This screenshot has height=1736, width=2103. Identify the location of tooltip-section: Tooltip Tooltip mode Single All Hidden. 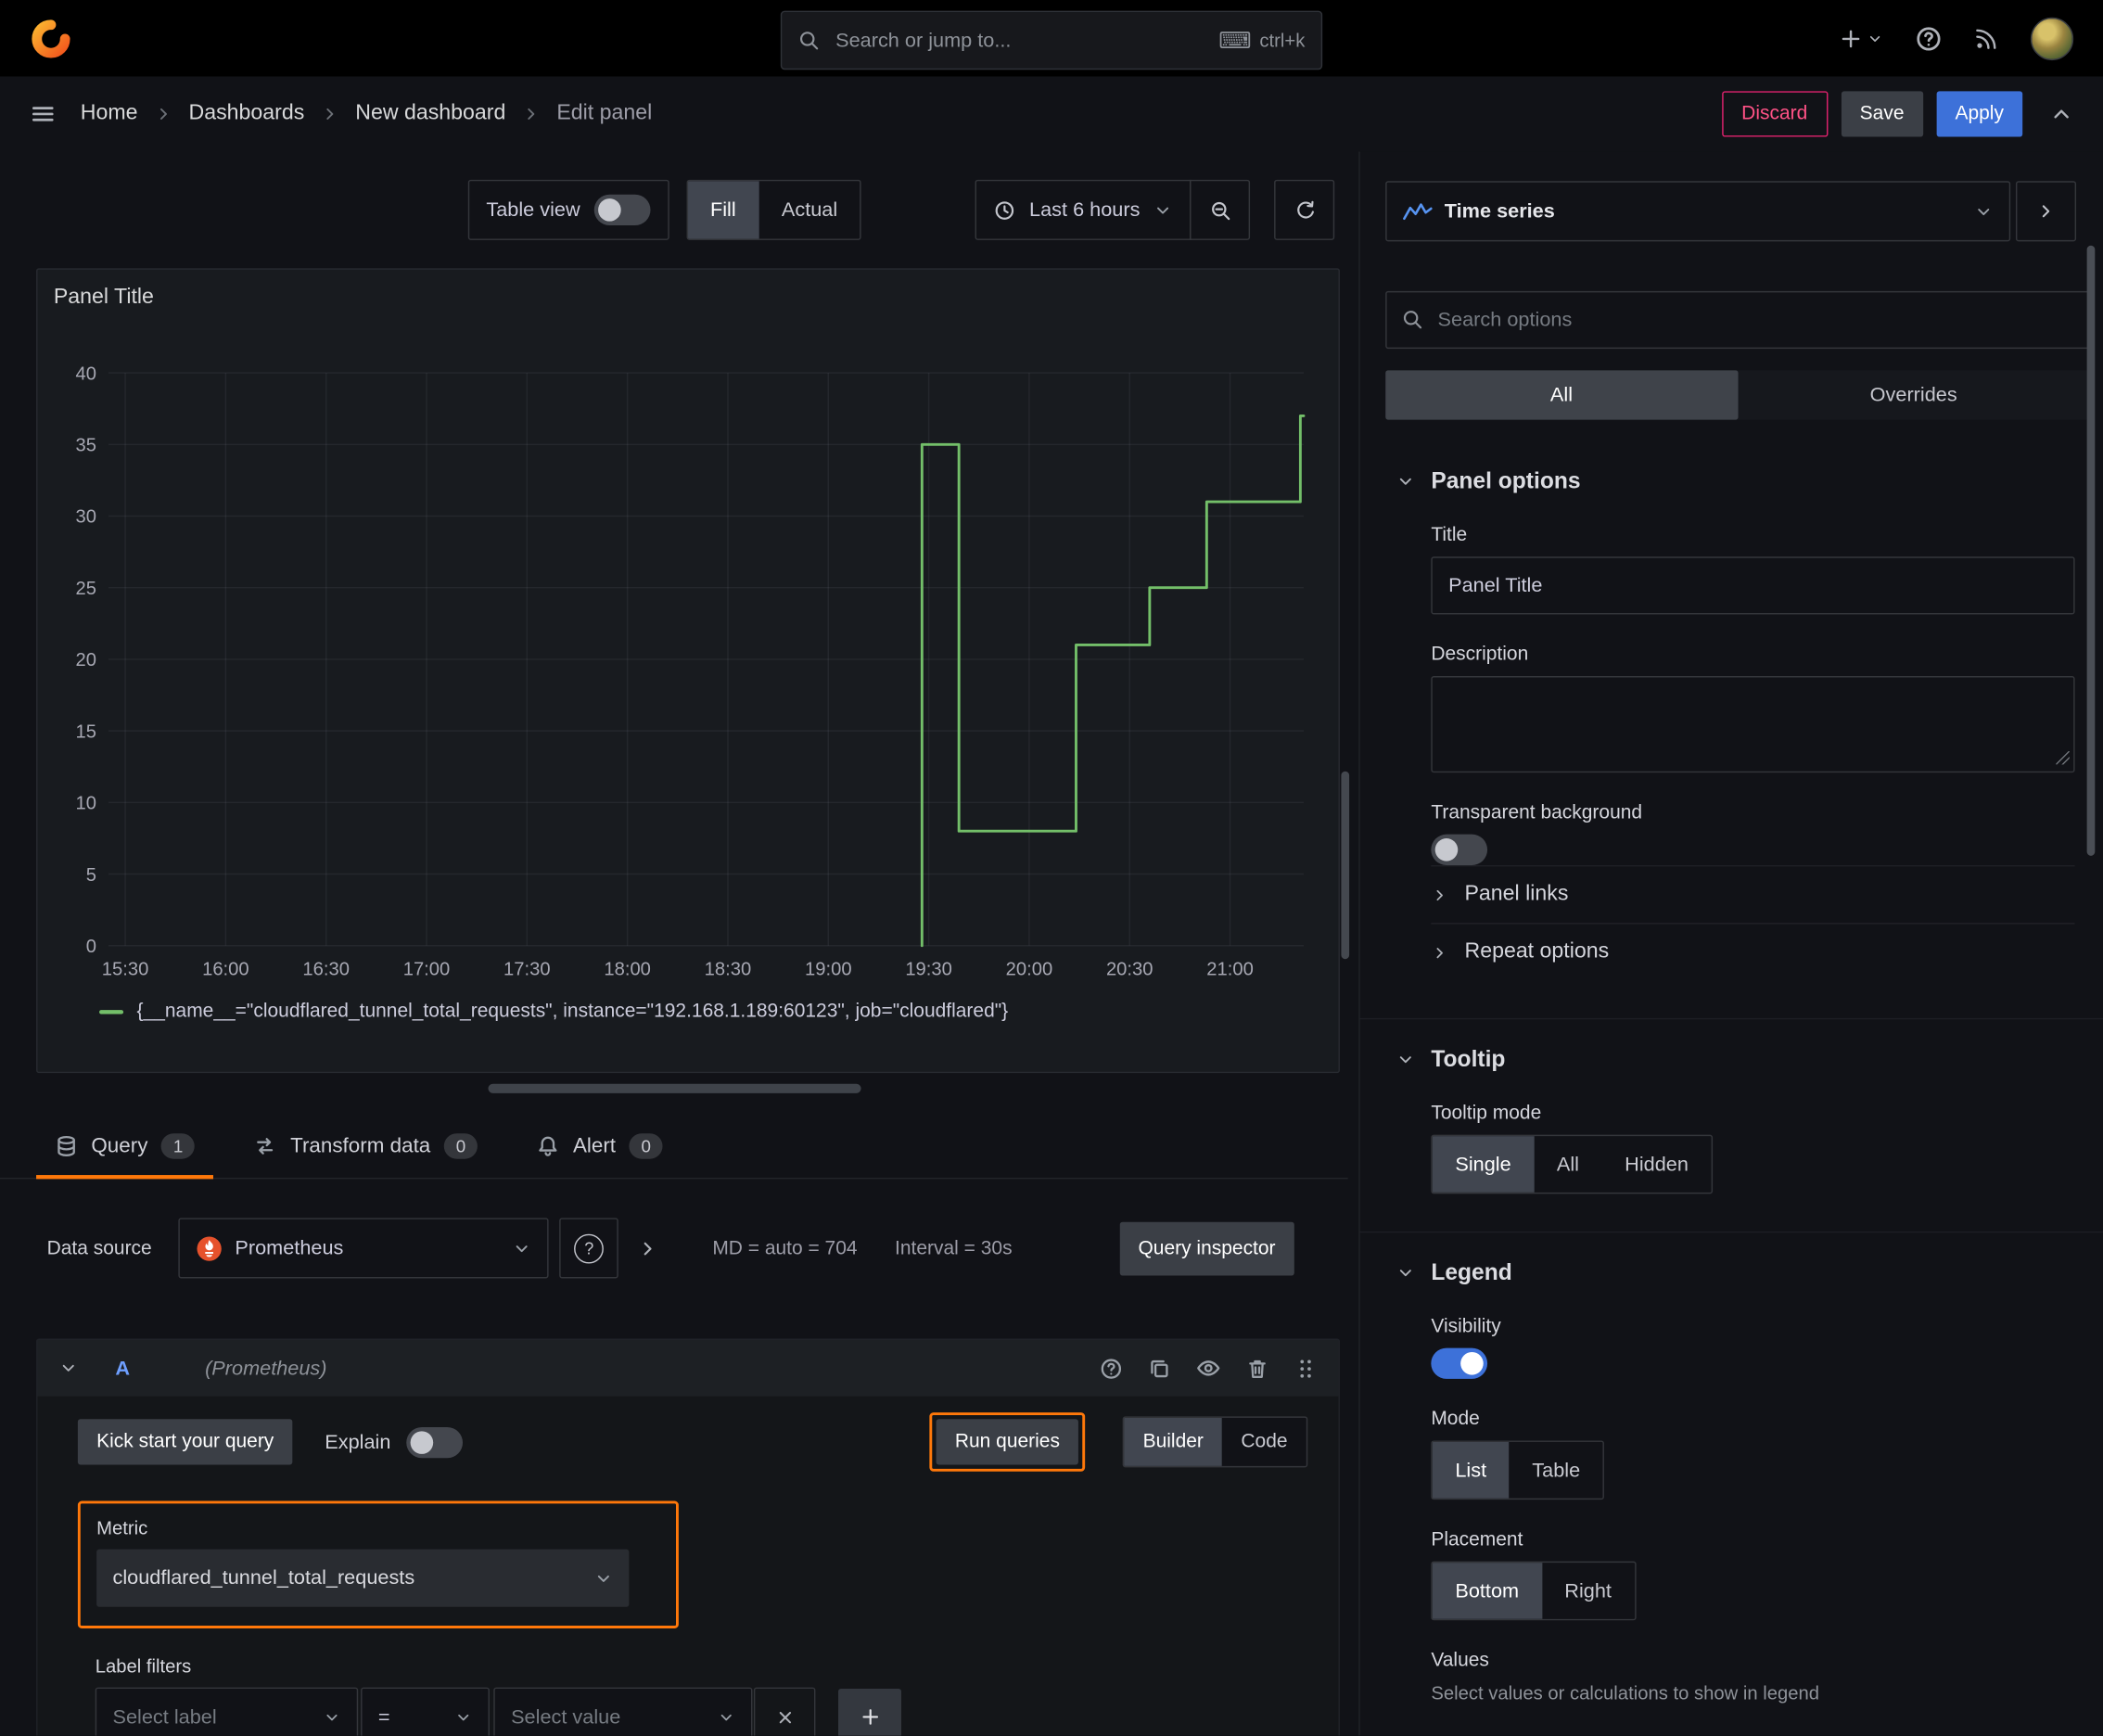
(1731, 1124).